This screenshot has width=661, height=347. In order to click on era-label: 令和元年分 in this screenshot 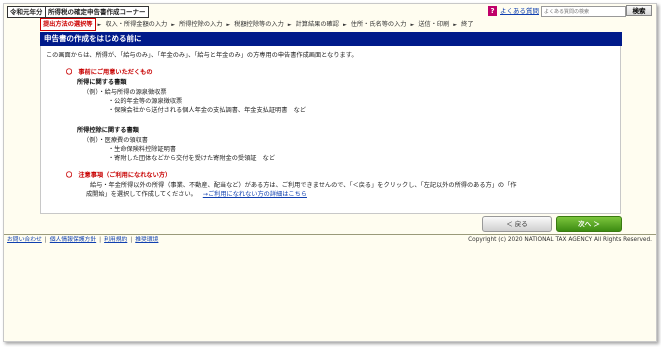, I will do `click(26, 12)`.